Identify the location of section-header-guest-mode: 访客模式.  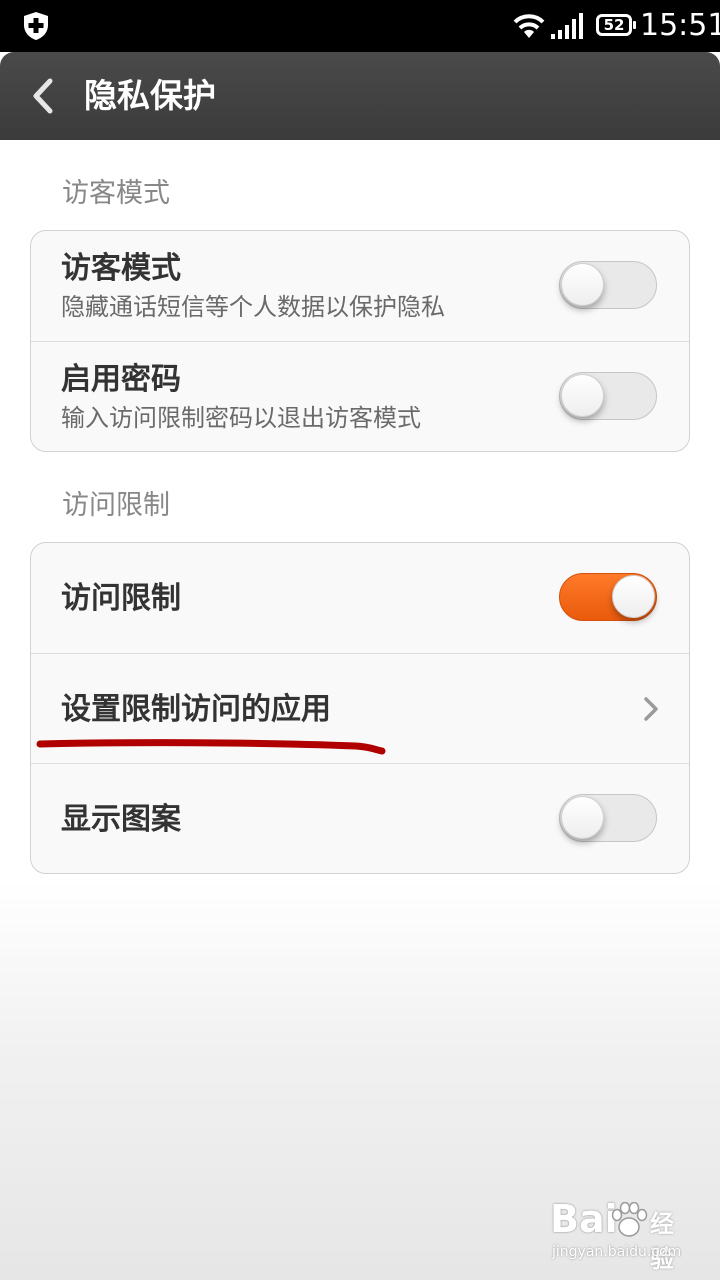
(116, 193).